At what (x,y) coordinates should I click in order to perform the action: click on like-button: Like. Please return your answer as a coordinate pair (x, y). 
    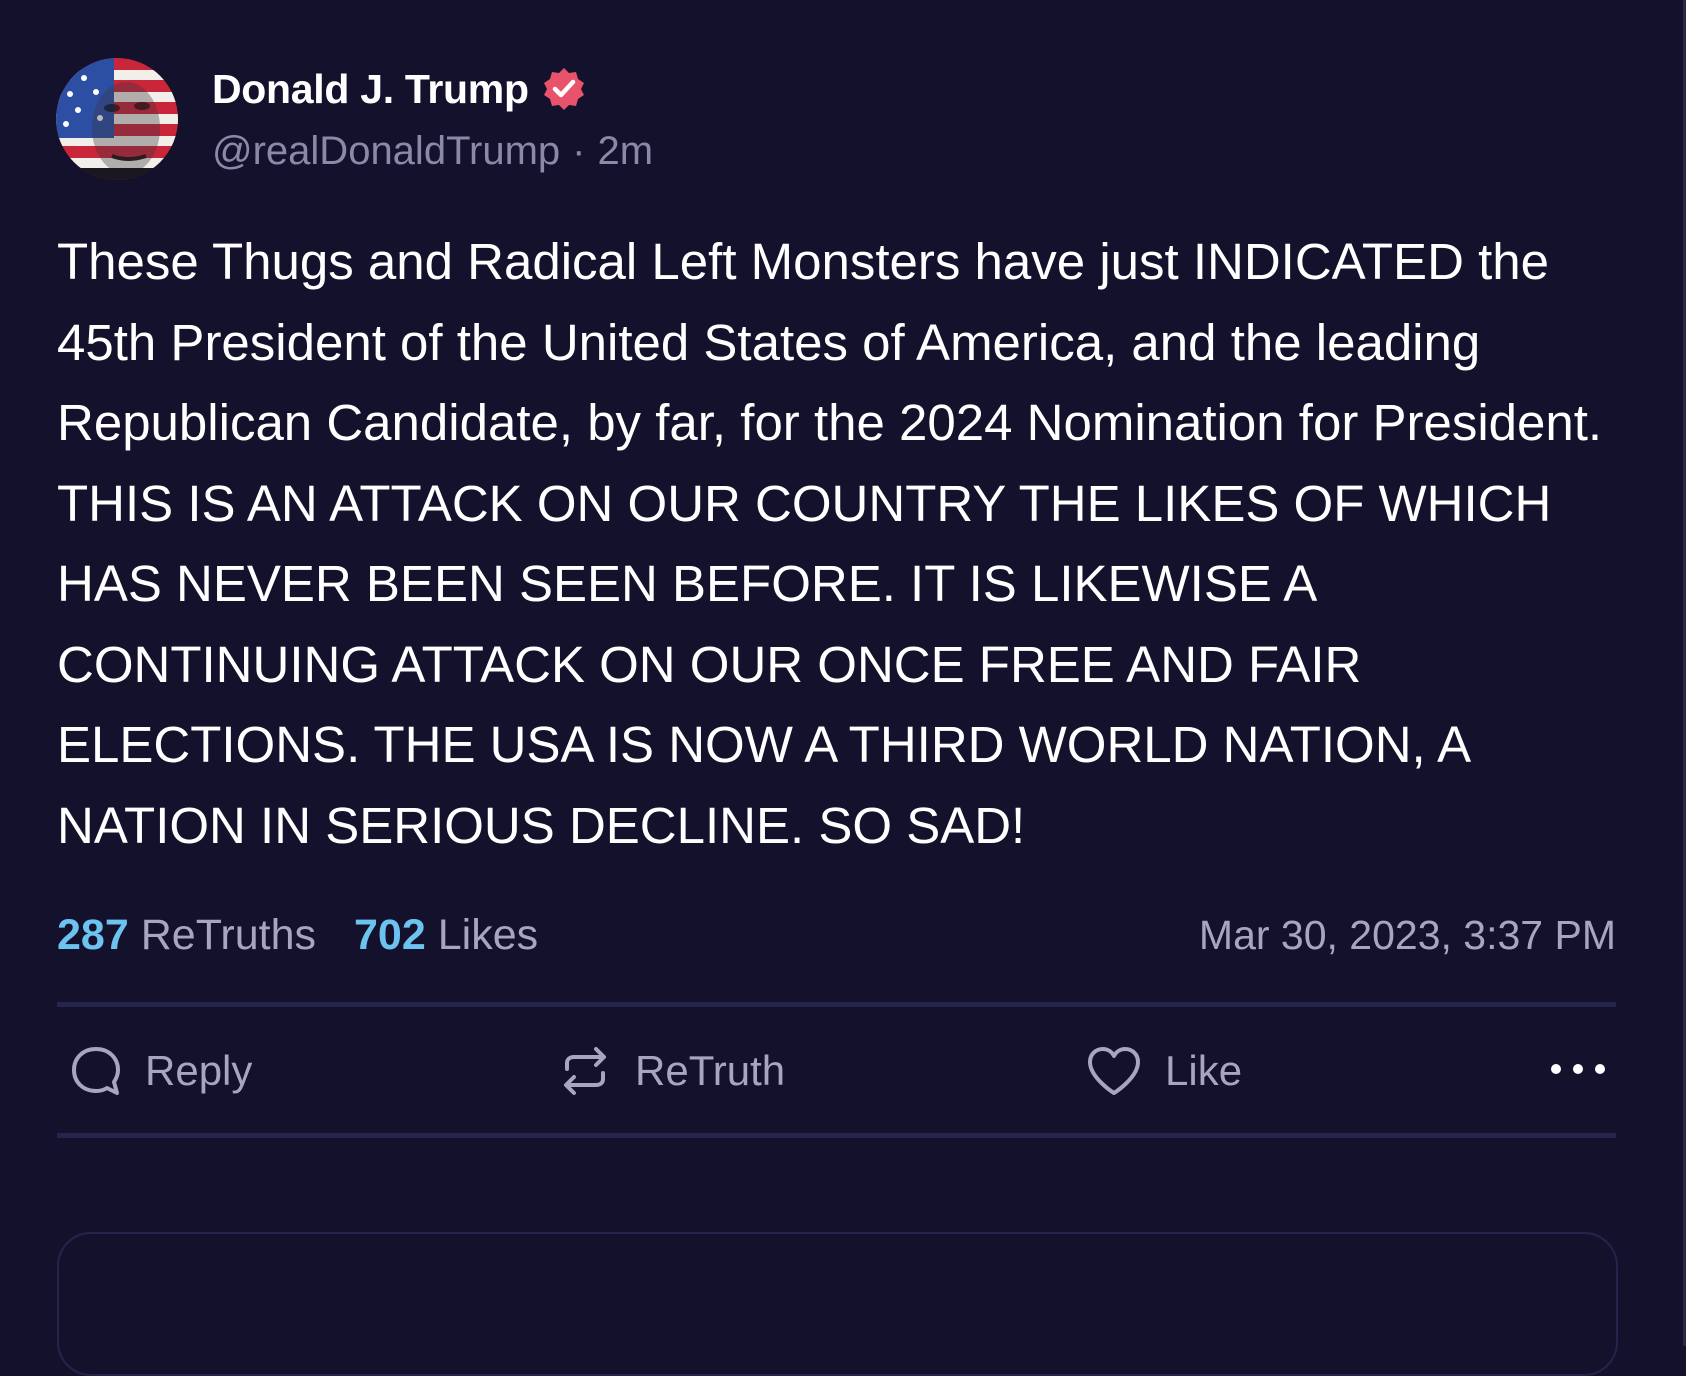
    Looking at the image, I should click on (1163, 1071).